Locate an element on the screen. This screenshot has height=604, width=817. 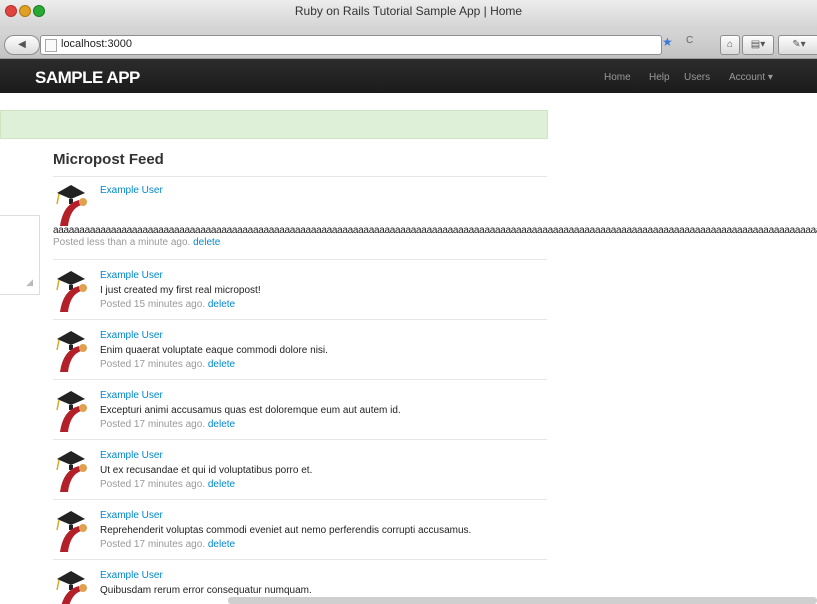
url-text: localhost:3000 is located at coordinates (96, 44).